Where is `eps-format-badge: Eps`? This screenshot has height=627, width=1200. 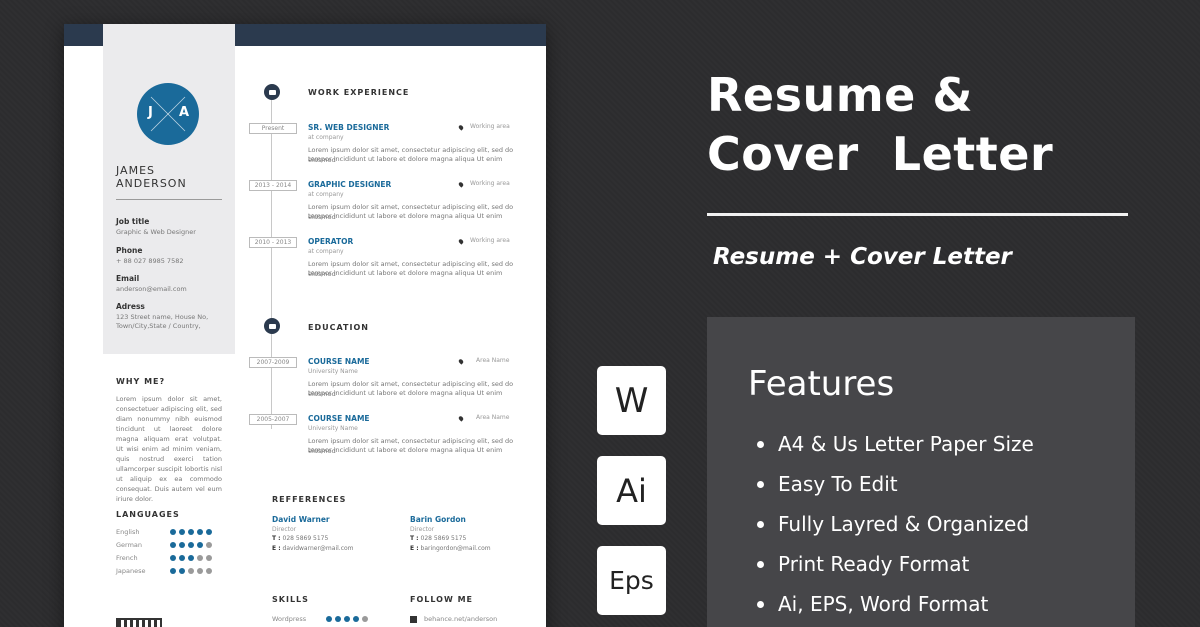
eps-format-badge: Eps is located at coordinates (631, 580).